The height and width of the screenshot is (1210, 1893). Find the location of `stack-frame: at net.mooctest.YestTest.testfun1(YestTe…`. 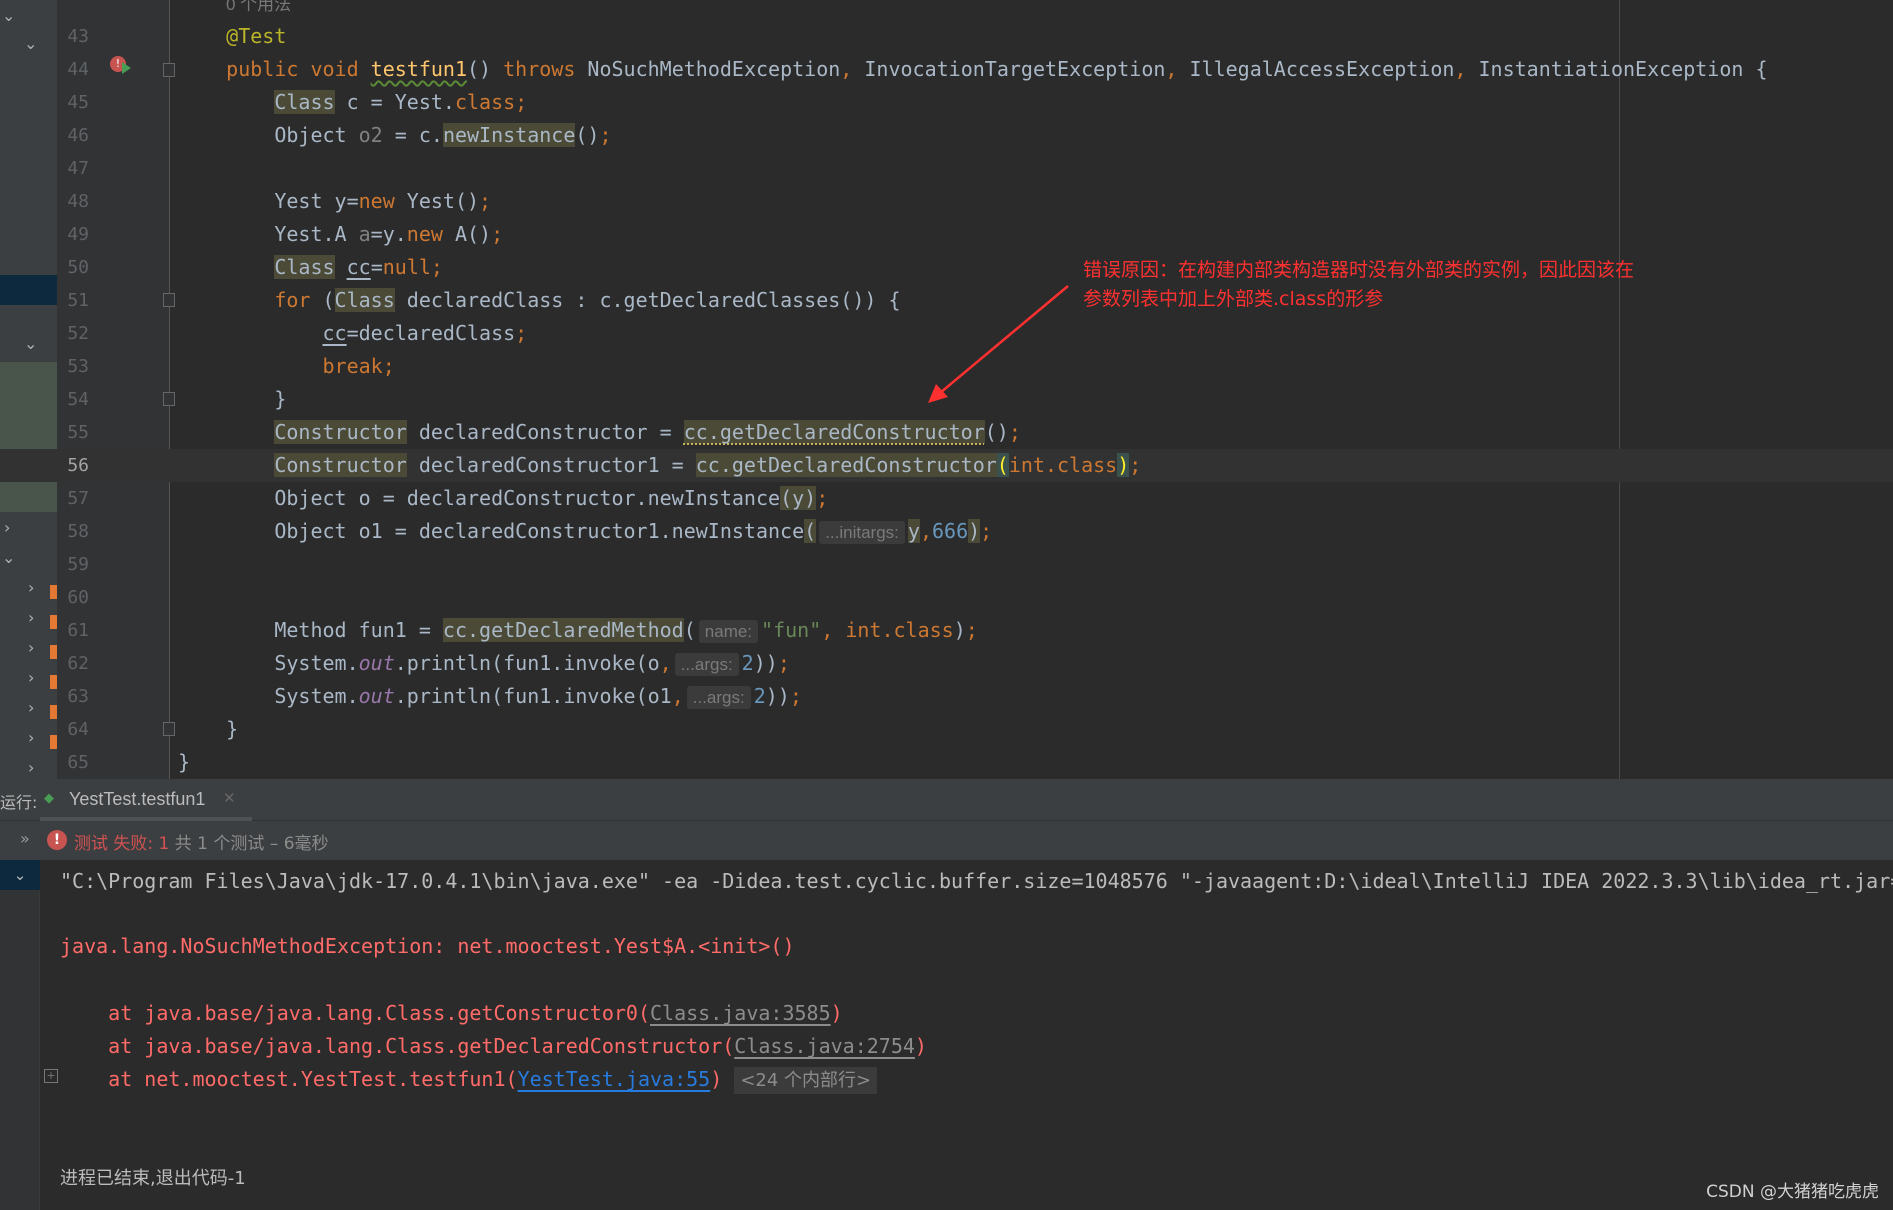

stack-frame: at net.mooctest.YestTest.testfun1(YestTe… is located at coordinates (469, 1080).